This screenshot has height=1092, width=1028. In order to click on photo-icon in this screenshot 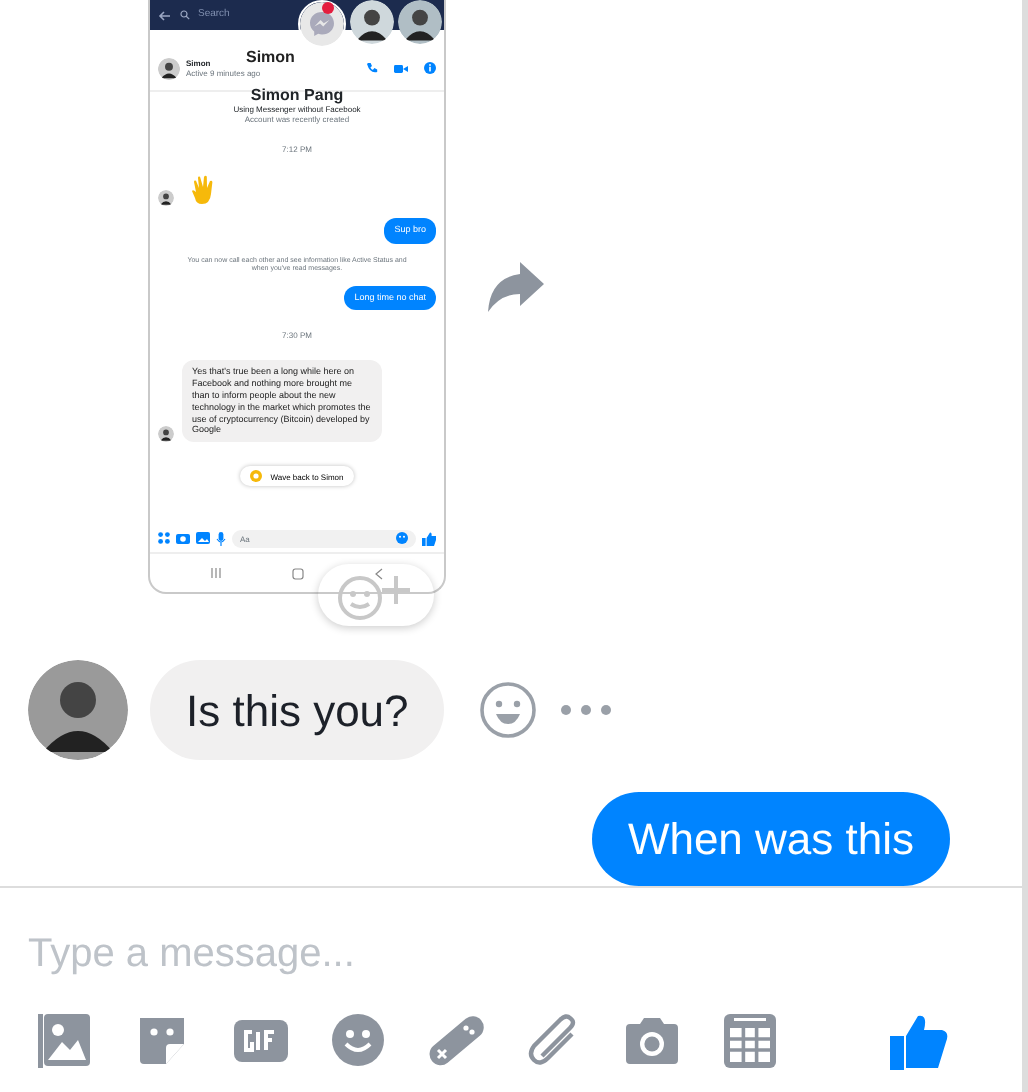, I will do `click(64, 1041)`.